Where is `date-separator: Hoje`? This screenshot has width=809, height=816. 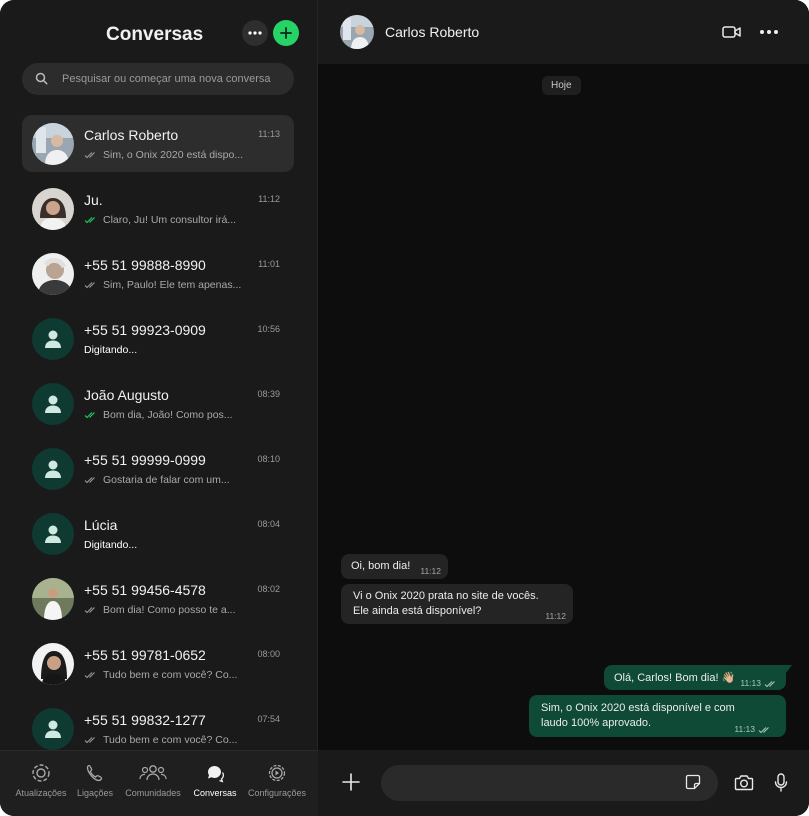 date-separator: Hoje is located at coordinates (561, 85).